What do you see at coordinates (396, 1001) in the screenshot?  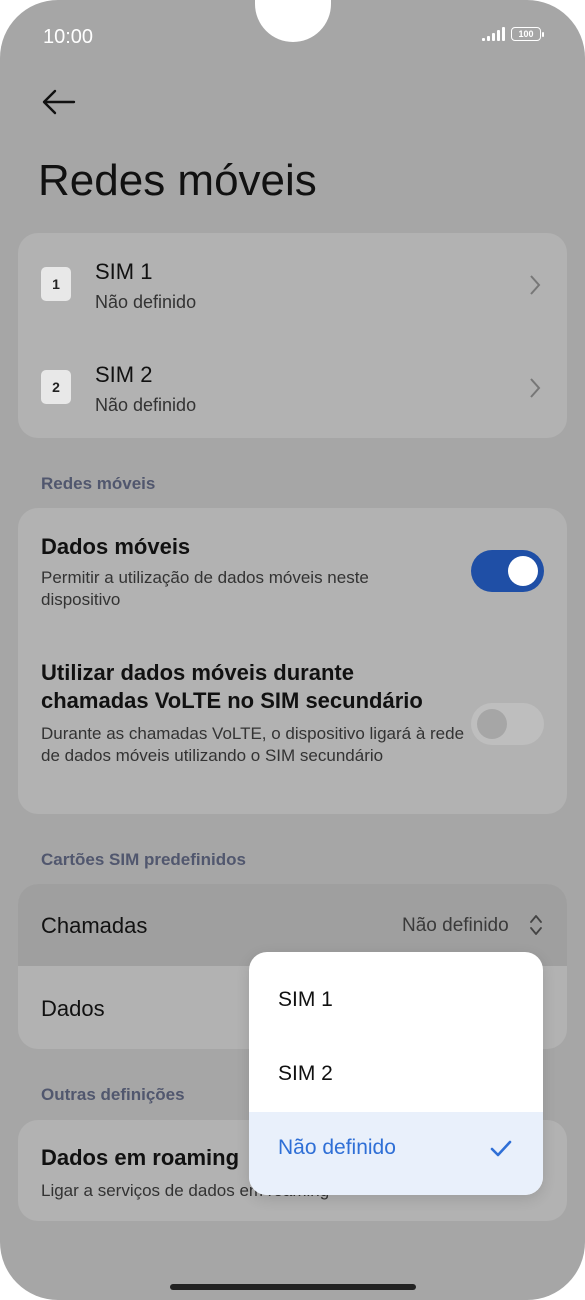 I see `dropdown-option-sim-1: SIM 1` at bounding box center [396, 1001].